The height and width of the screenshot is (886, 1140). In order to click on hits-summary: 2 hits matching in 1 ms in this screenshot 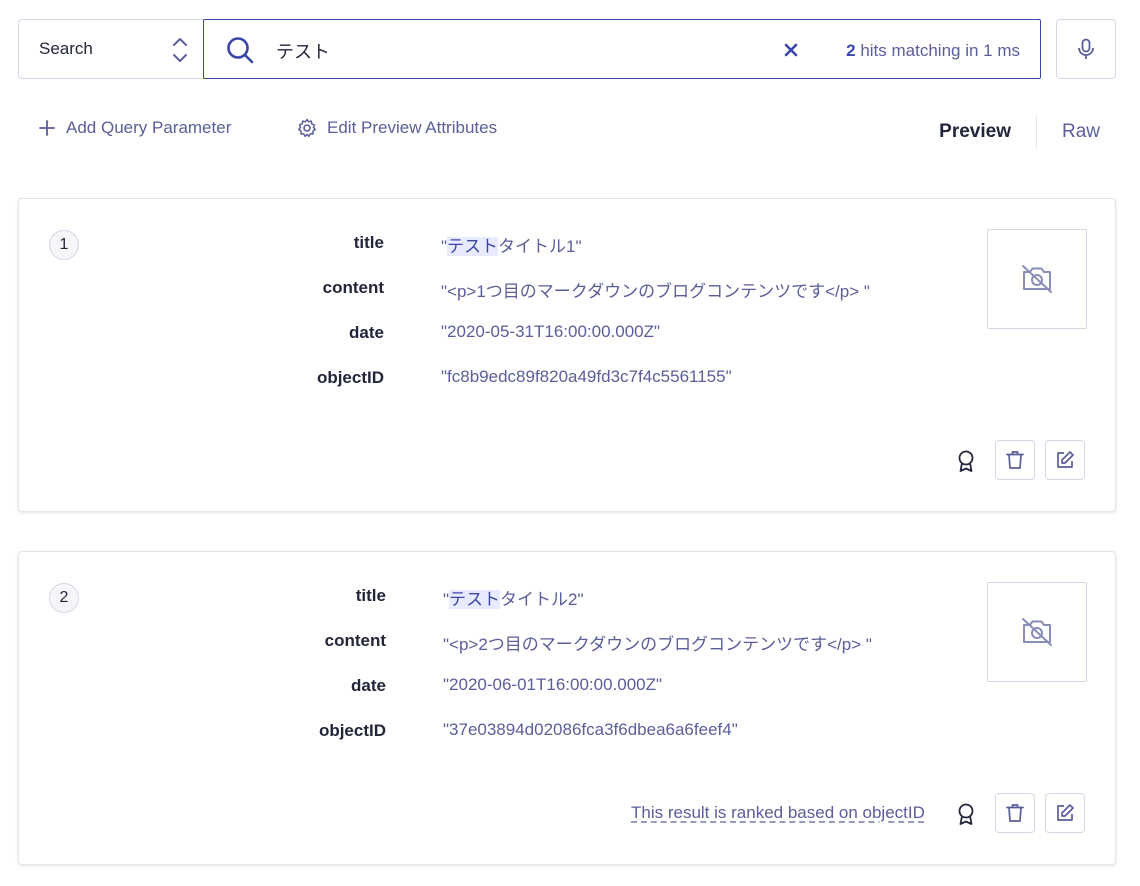, I will do `click(933, 51)`.